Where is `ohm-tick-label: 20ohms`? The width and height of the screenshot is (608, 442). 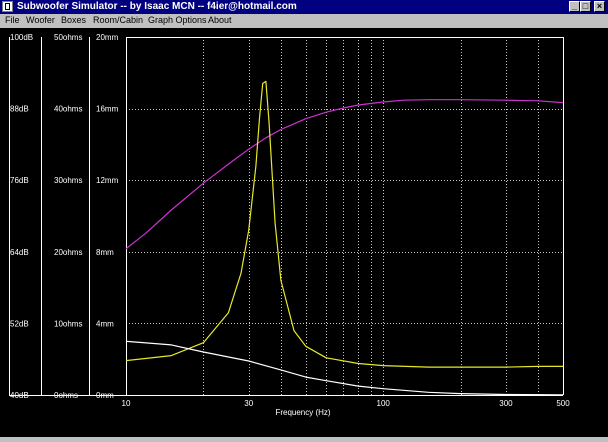
ohm-tick-label: 20ohms is located at coordinates (68, 252).